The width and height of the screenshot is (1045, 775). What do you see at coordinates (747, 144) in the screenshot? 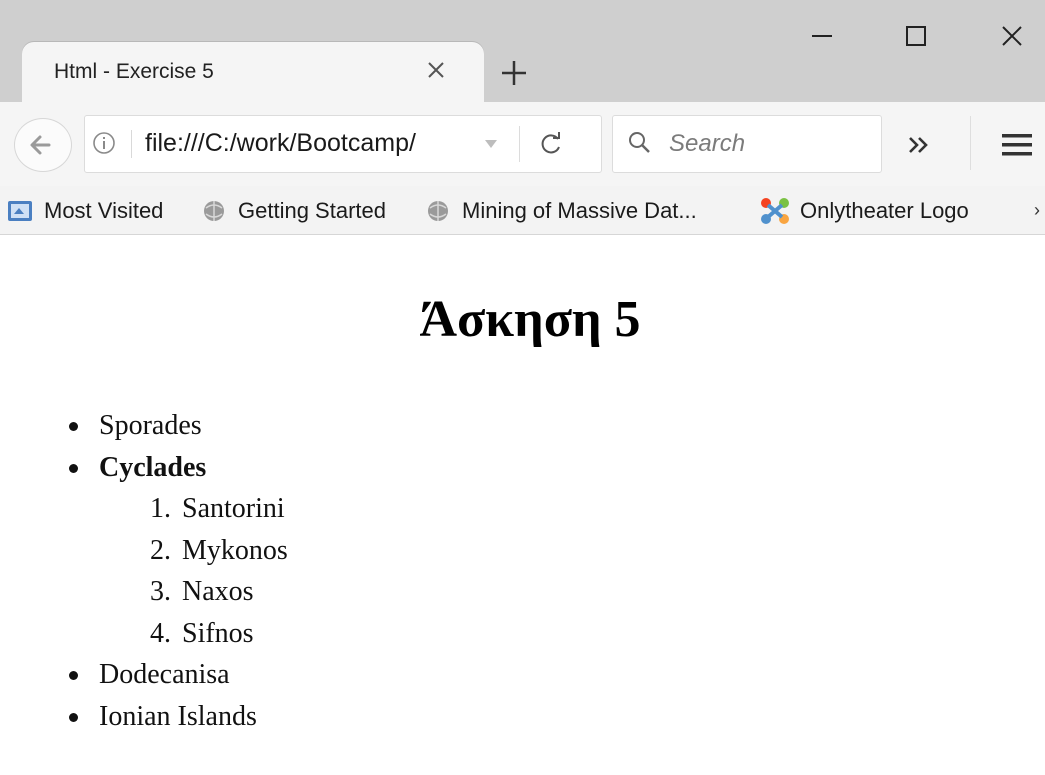
I see `search-bar: Search` at bounding box center [747, 144].